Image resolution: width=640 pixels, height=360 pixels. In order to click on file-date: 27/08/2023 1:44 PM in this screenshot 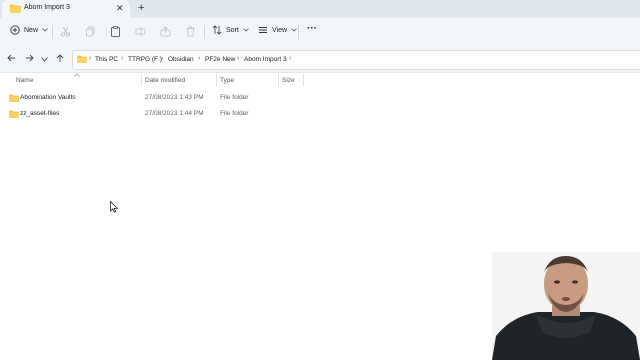, I will do `click(174, 113)`.